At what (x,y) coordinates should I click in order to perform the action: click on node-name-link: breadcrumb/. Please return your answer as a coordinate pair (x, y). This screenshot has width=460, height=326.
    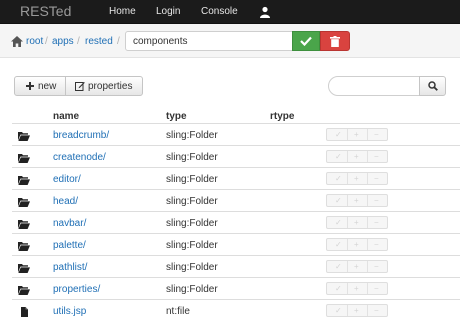
    Looking at the image, I should click on (81, 135).